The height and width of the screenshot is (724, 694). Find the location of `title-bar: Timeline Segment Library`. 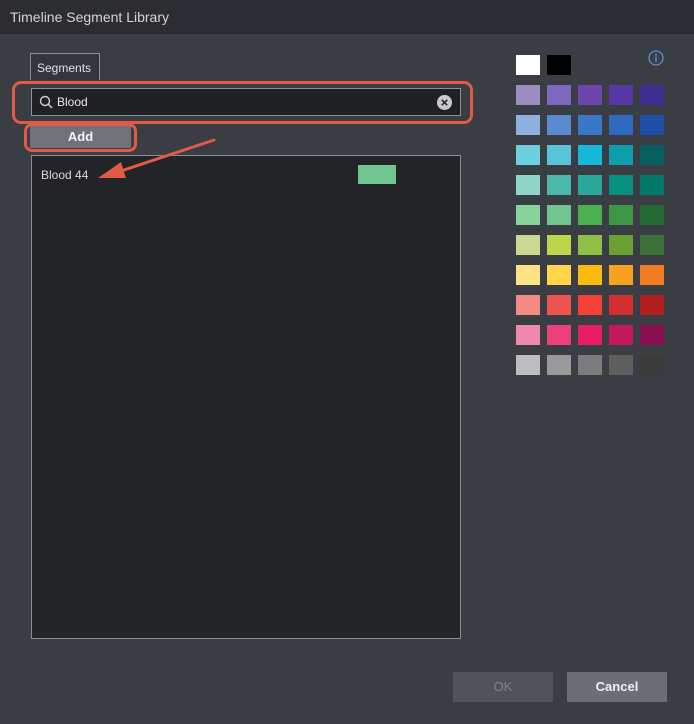

title-bar: Timeline Segment Library is located at coordinates (347, 17).